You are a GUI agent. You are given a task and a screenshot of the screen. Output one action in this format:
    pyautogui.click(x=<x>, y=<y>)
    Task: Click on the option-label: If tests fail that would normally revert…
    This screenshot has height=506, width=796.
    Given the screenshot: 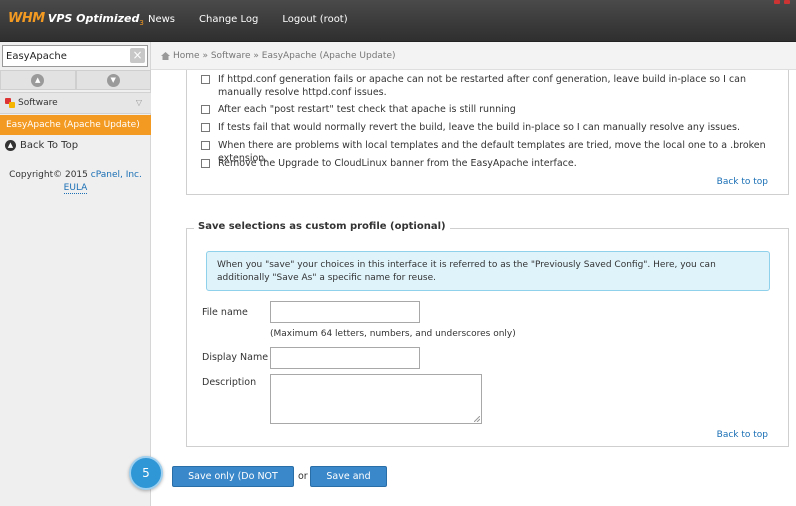 What is the action you would take?
    pyautogui.click(x=479, y=127)
    